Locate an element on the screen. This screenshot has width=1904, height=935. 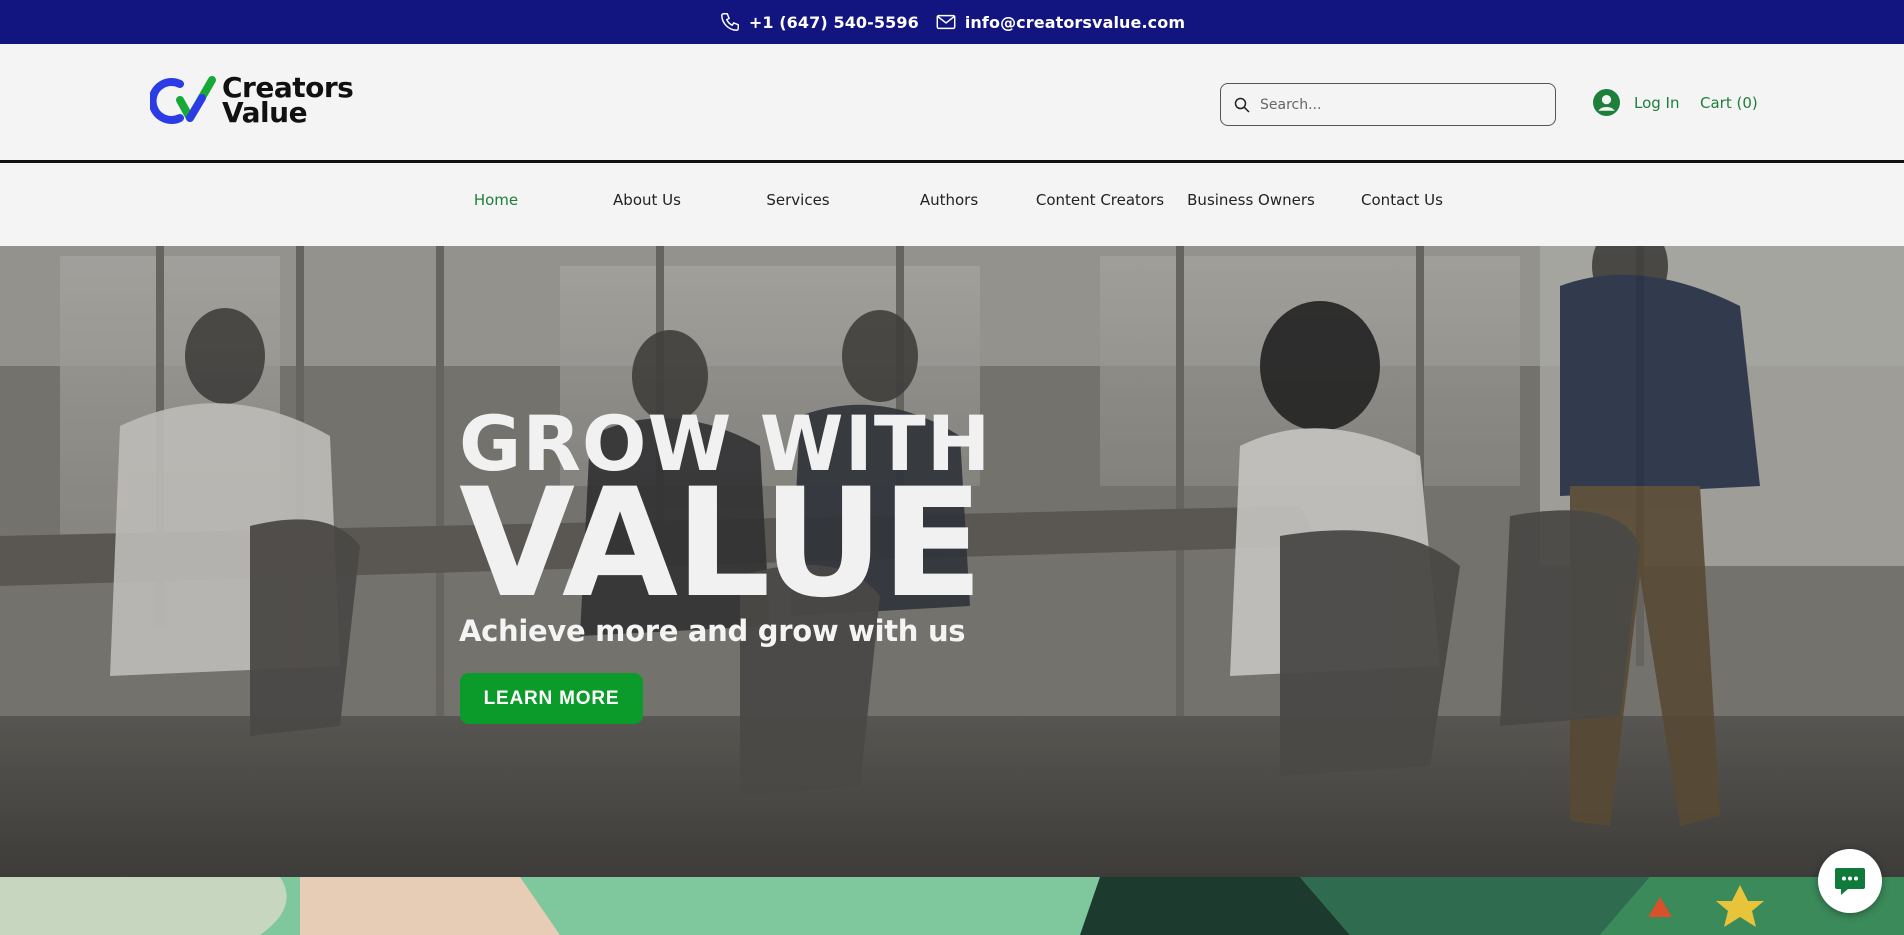
chat-icon is located at coordinates (1850, 881).